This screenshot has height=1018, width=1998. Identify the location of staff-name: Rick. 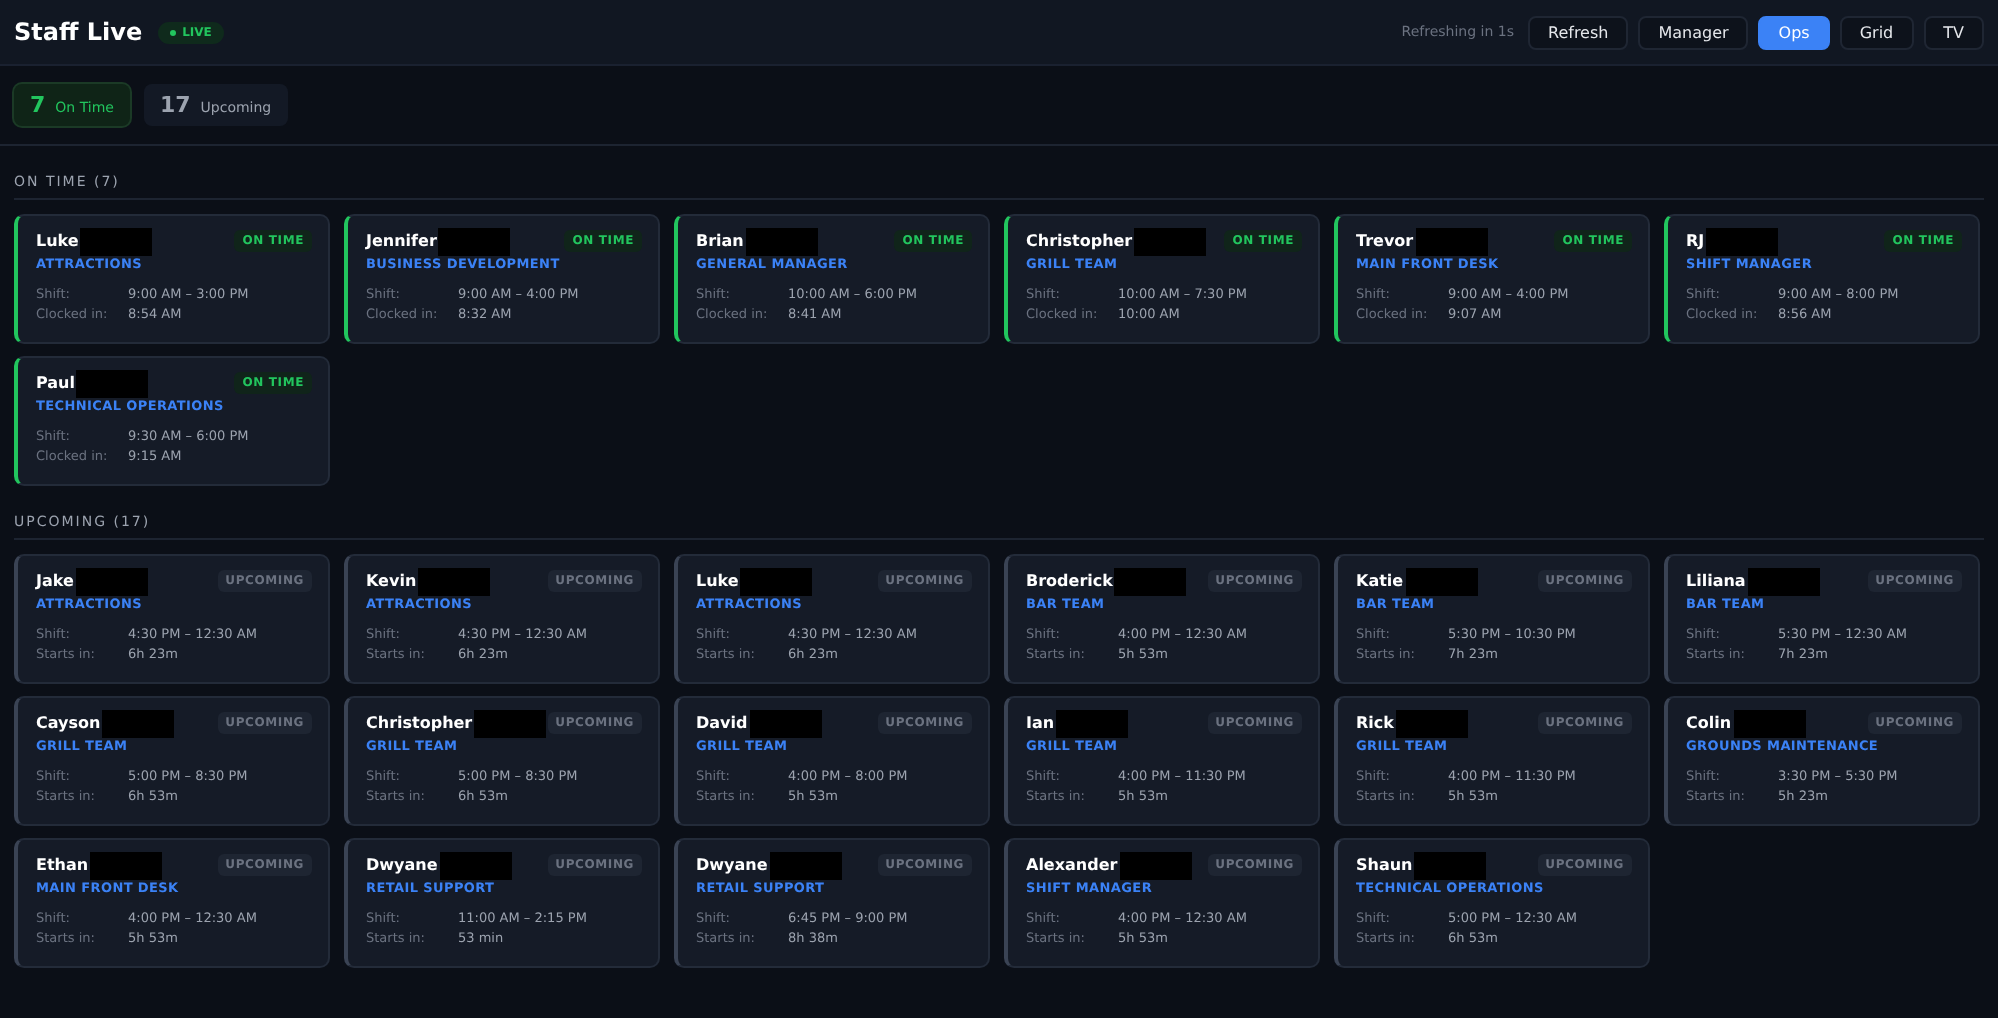
(1375, 723).